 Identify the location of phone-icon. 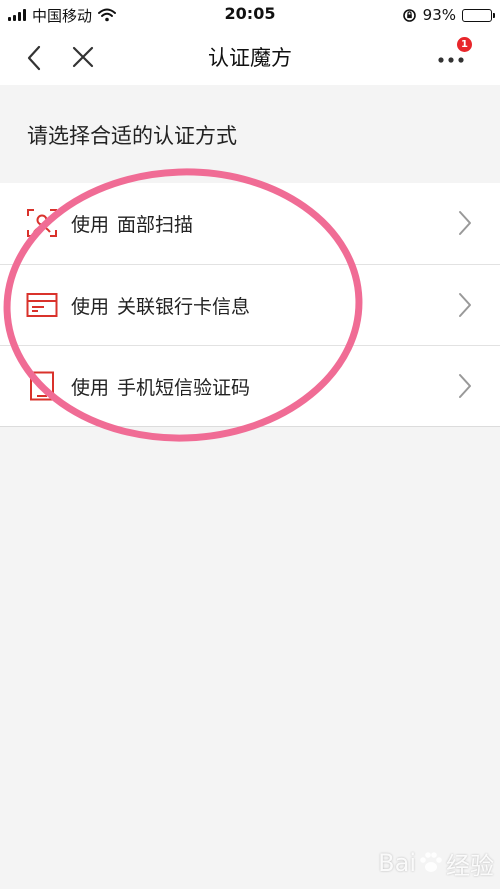
(42, 386).